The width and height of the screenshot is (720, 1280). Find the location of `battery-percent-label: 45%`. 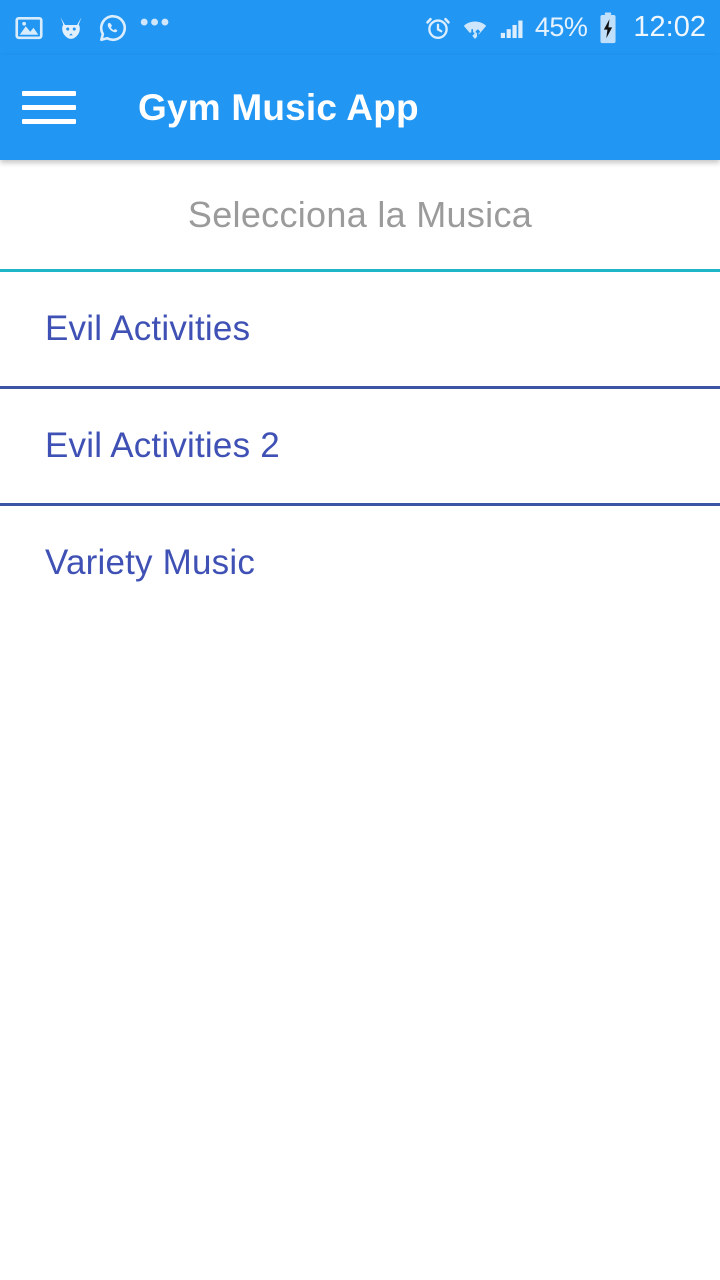

battery-percent-label: 45% is located at coordinates (561, 27).